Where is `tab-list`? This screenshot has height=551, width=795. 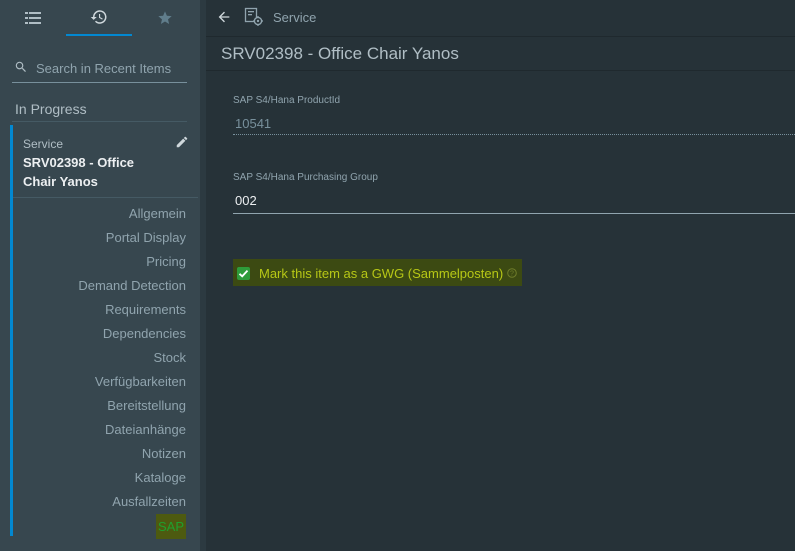
tab-list is located at coordinates (33, 18).